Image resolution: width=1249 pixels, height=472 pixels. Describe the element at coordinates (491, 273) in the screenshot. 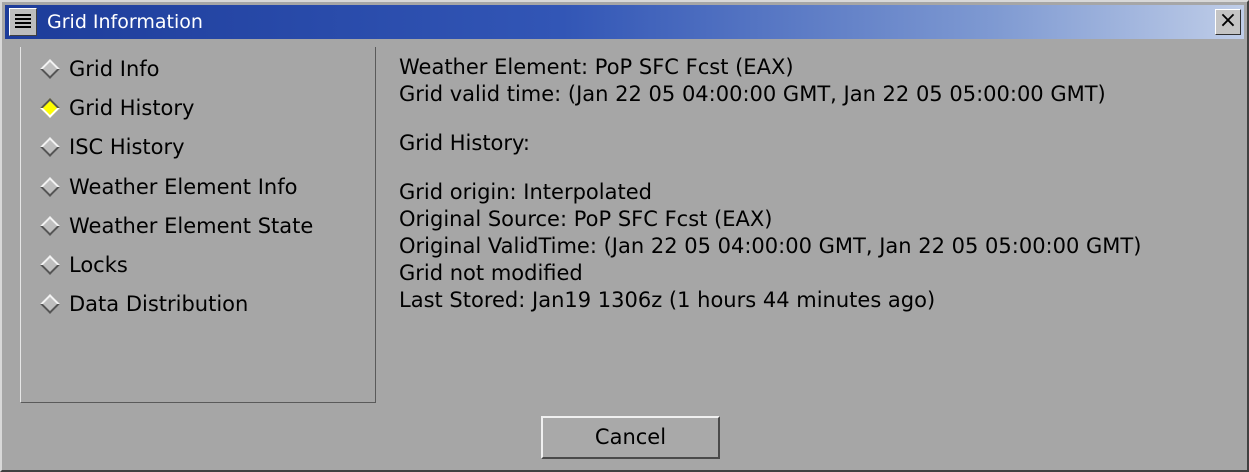

I see `modified-status-line: Grid not modified` at that location.